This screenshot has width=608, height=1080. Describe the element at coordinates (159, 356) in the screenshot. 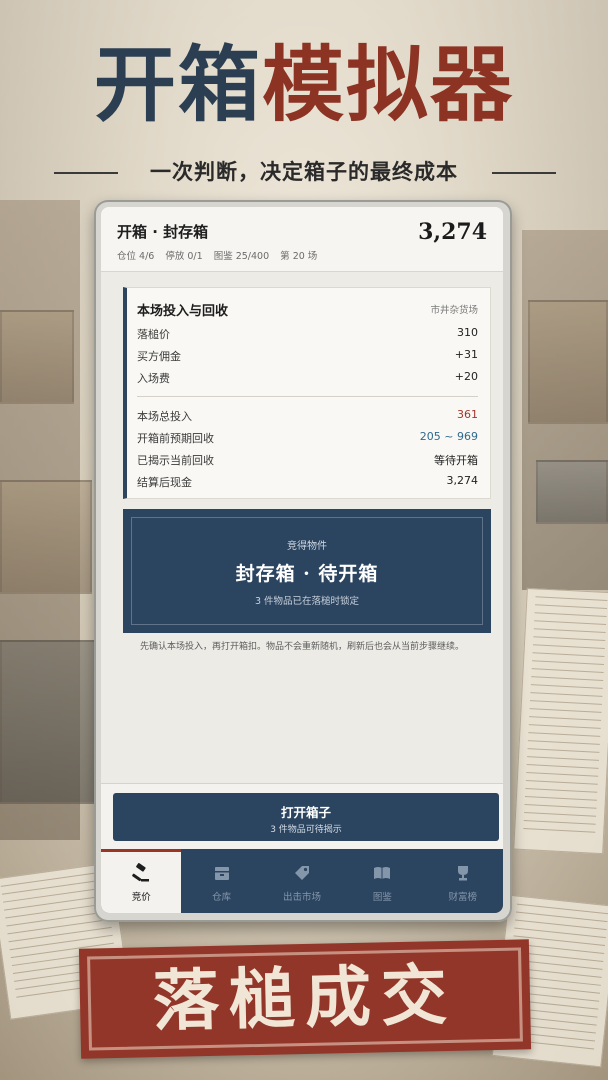

I see `row-label: 买方佣金` at that location.